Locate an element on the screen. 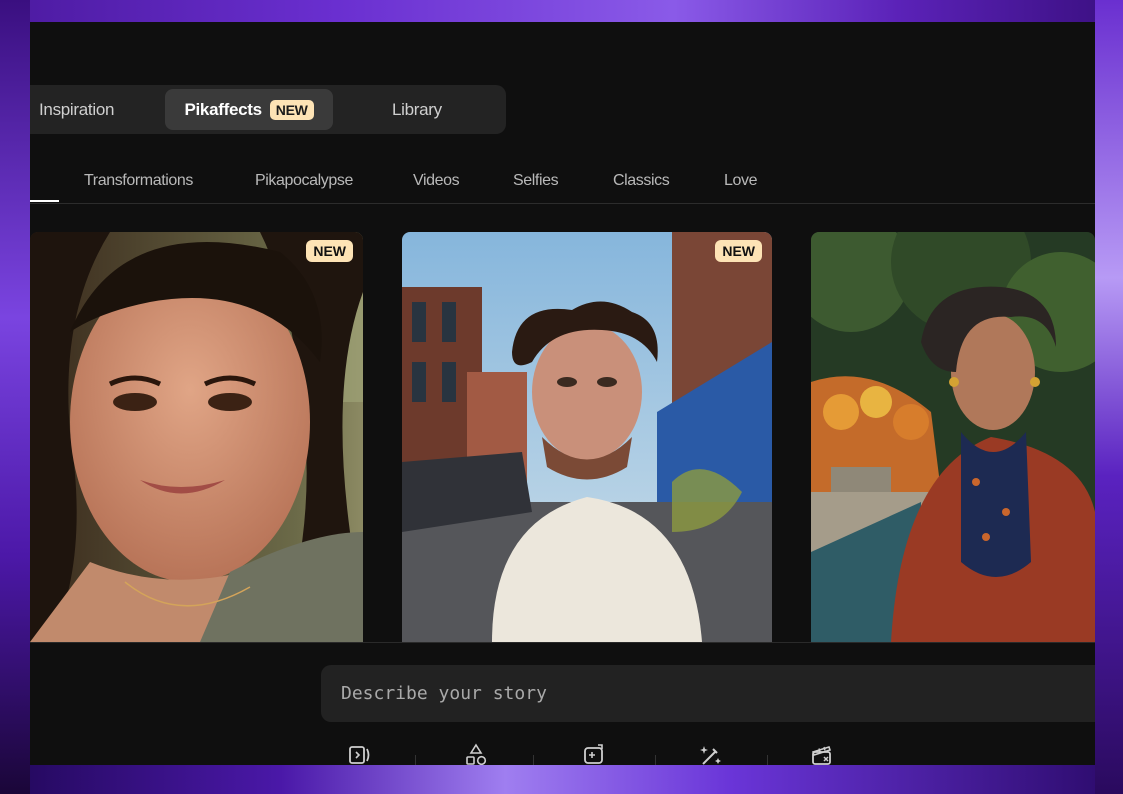 This screenshot has height=794, width=1123. category-classics: Classics is located at coordinates (641, 181).